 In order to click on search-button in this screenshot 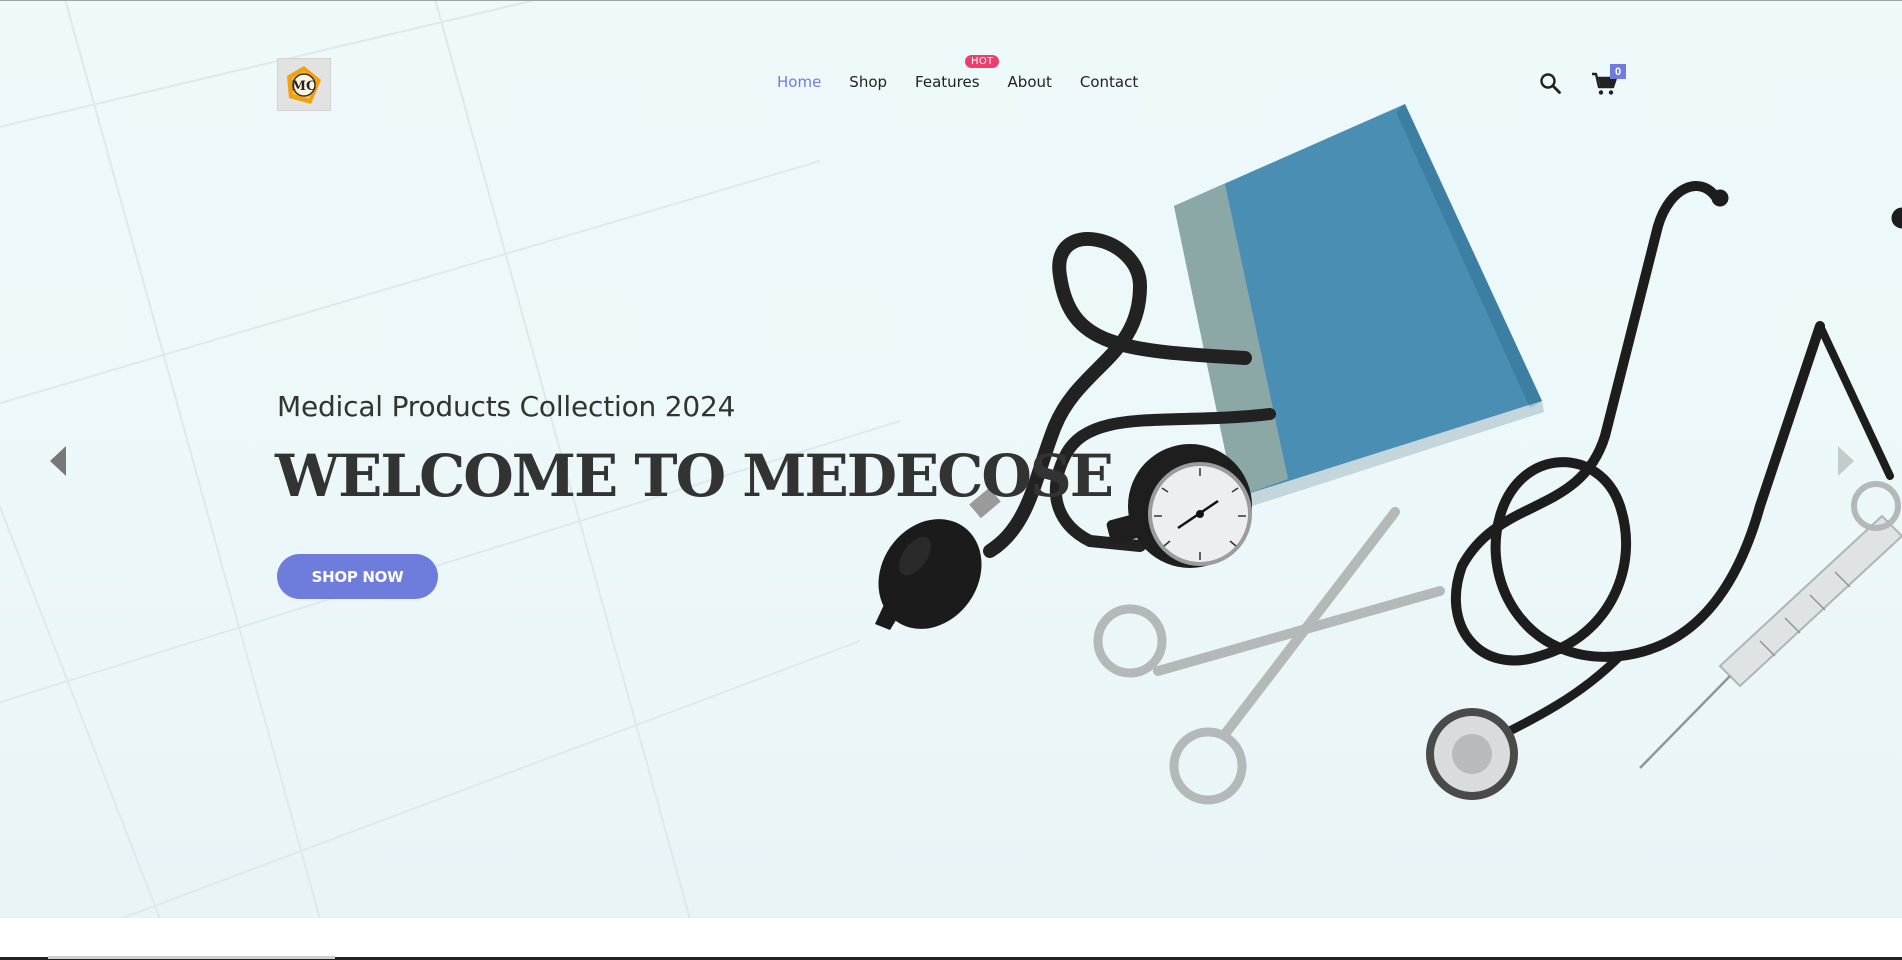, I will do `click(1551, 84)`.